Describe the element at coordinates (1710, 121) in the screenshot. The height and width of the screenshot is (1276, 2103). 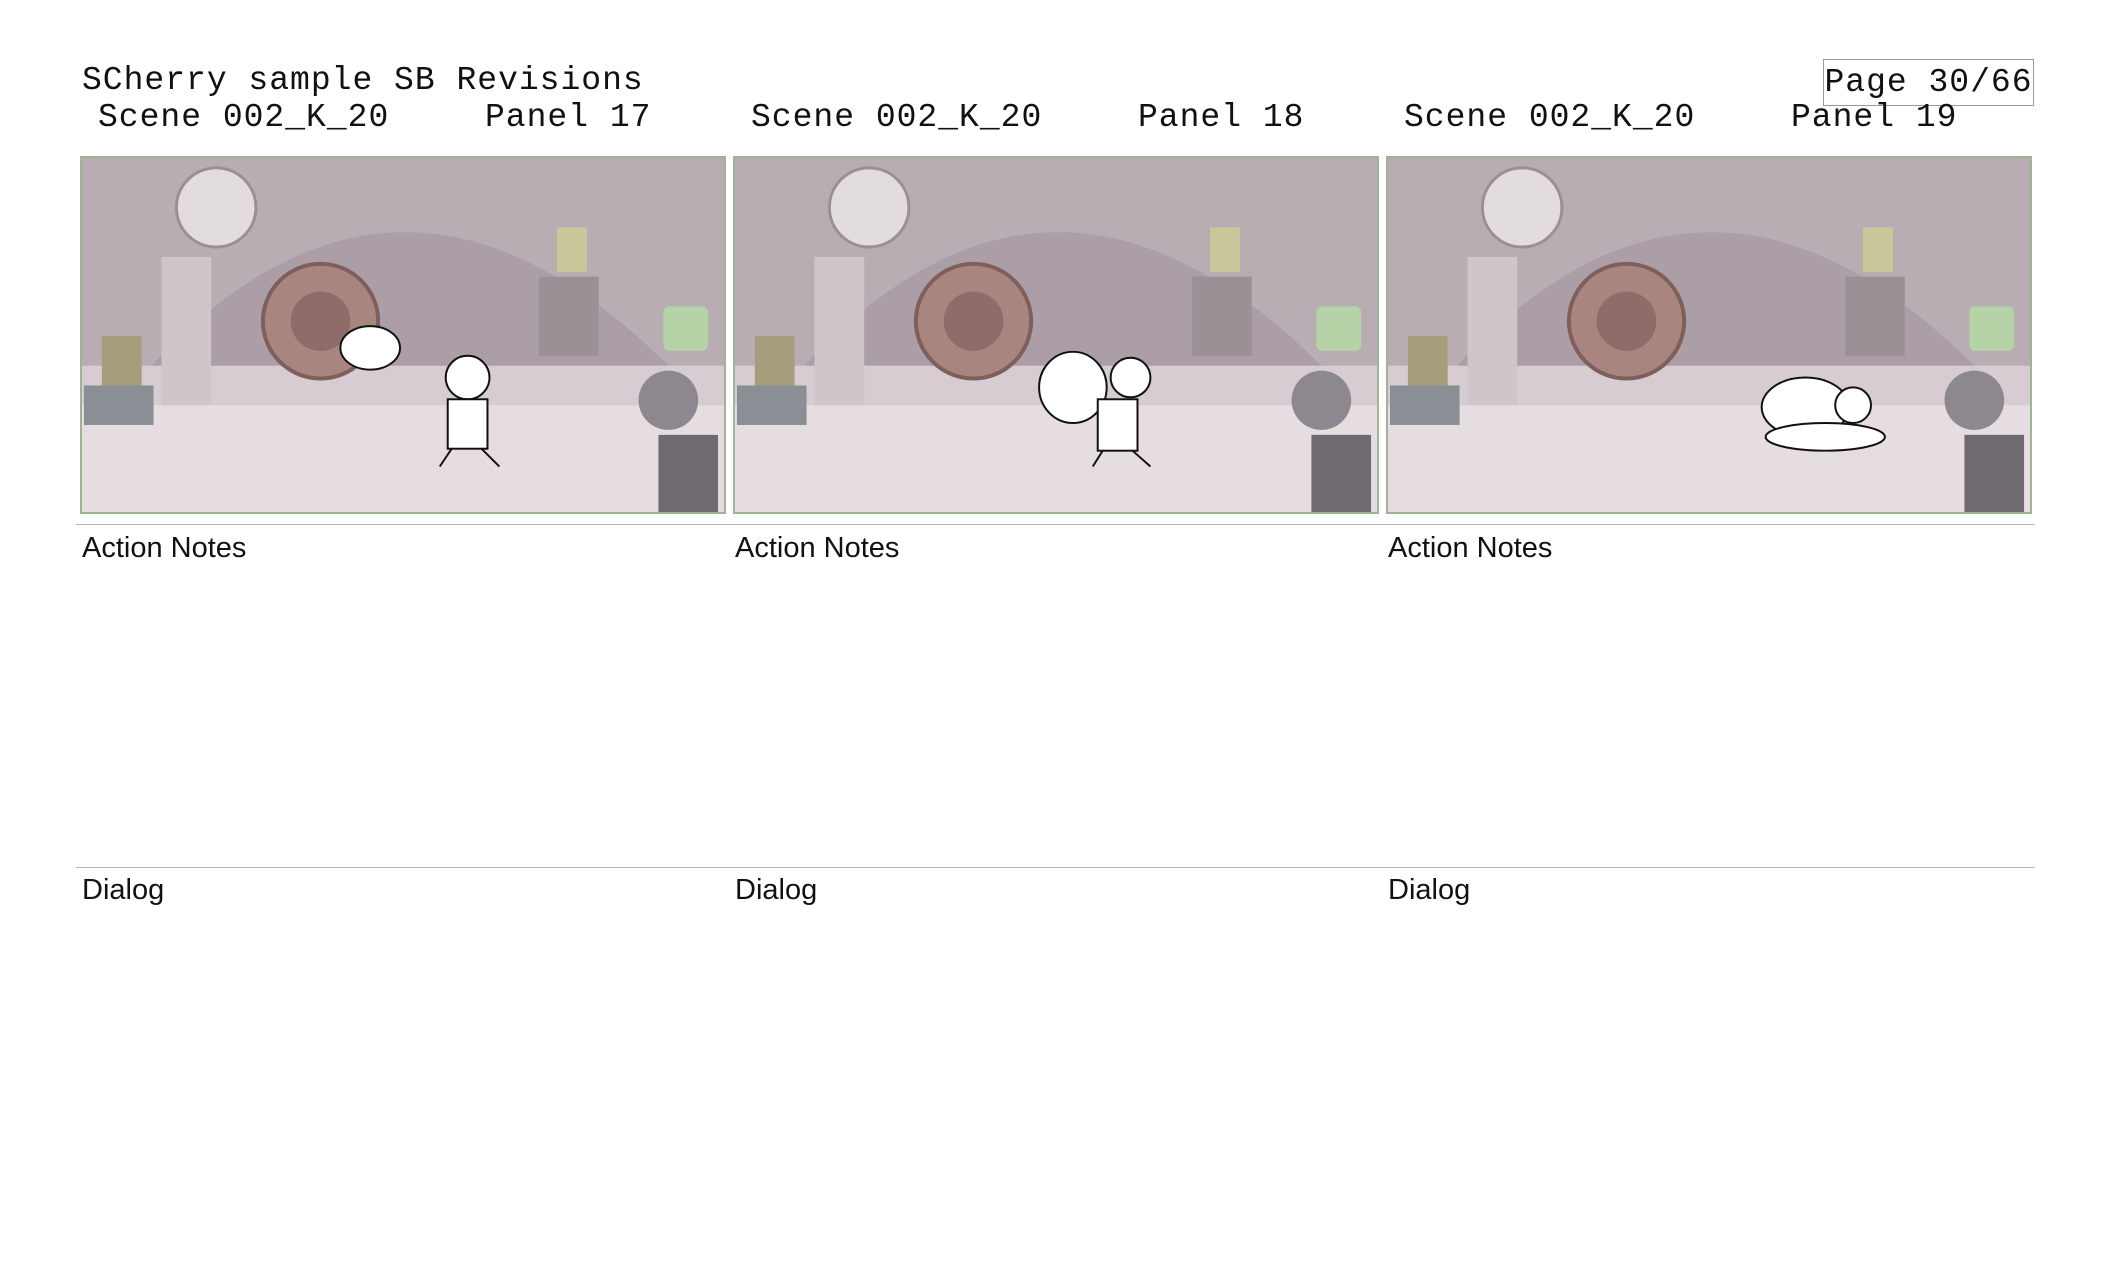
I see `panel-header: Scene 002_K_20 Panel 19` at that location.